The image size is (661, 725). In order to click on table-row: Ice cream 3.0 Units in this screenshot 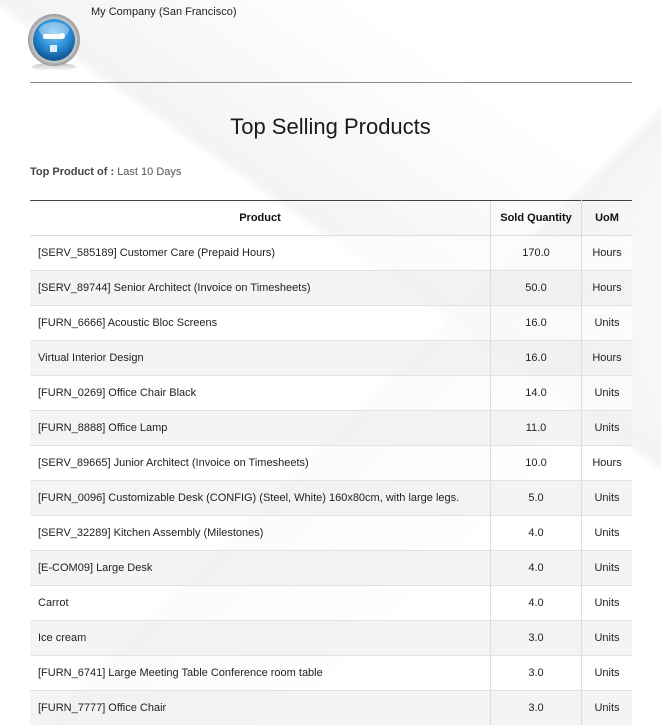, I will do `click(331, 638)`.